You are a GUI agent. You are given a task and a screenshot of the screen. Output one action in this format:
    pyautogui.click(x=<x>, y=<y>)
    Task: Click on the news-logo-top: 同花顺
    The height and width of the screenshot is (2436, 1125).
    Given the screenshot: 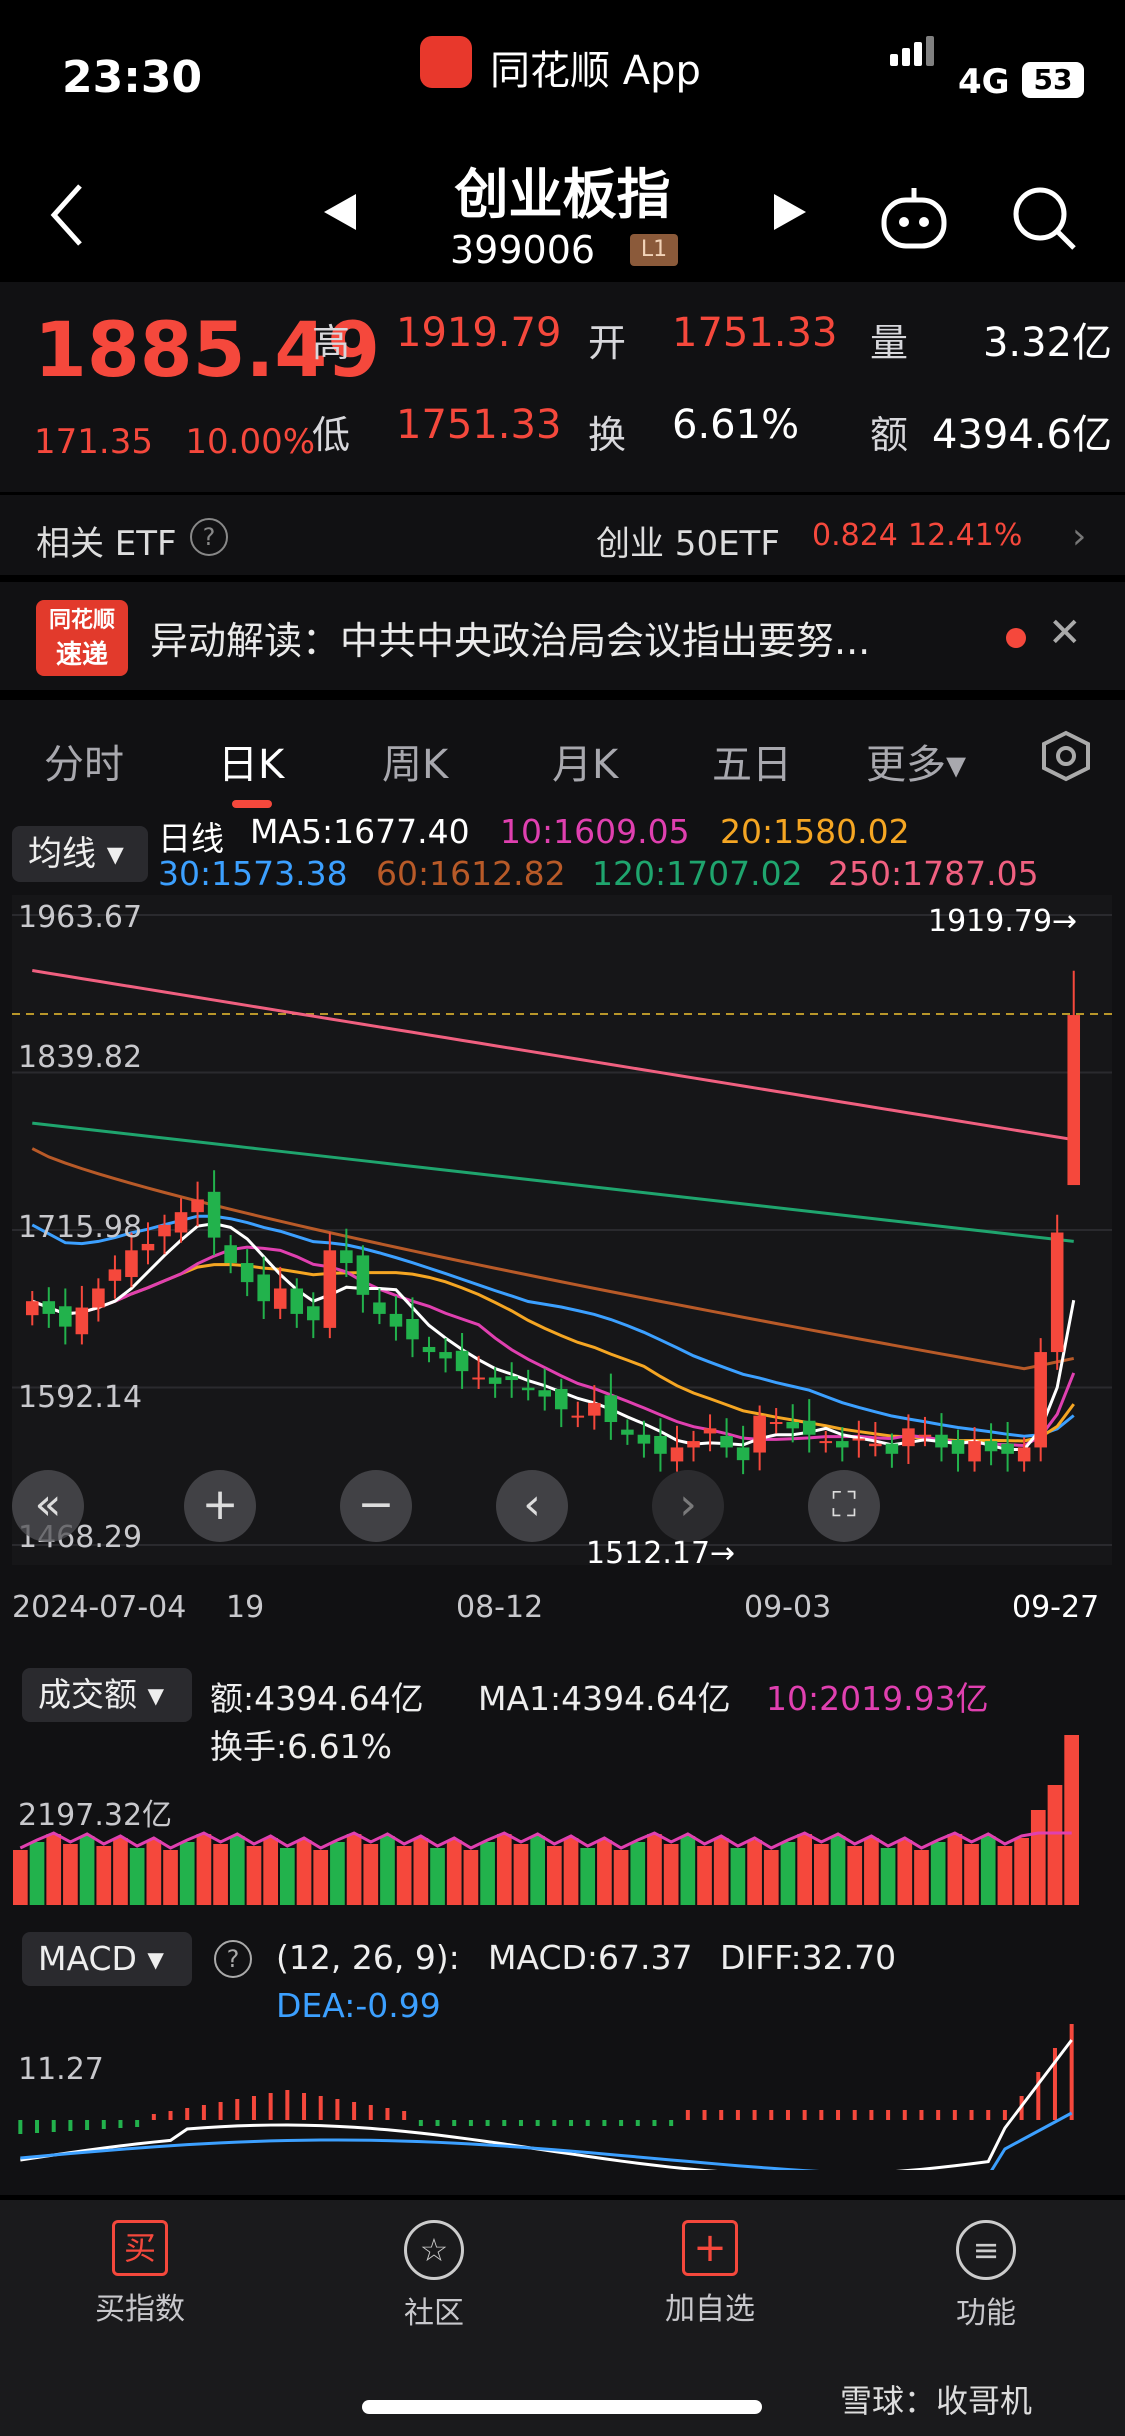 What is the action you would take?
    pyautogui.click(x=81, y=620)
    